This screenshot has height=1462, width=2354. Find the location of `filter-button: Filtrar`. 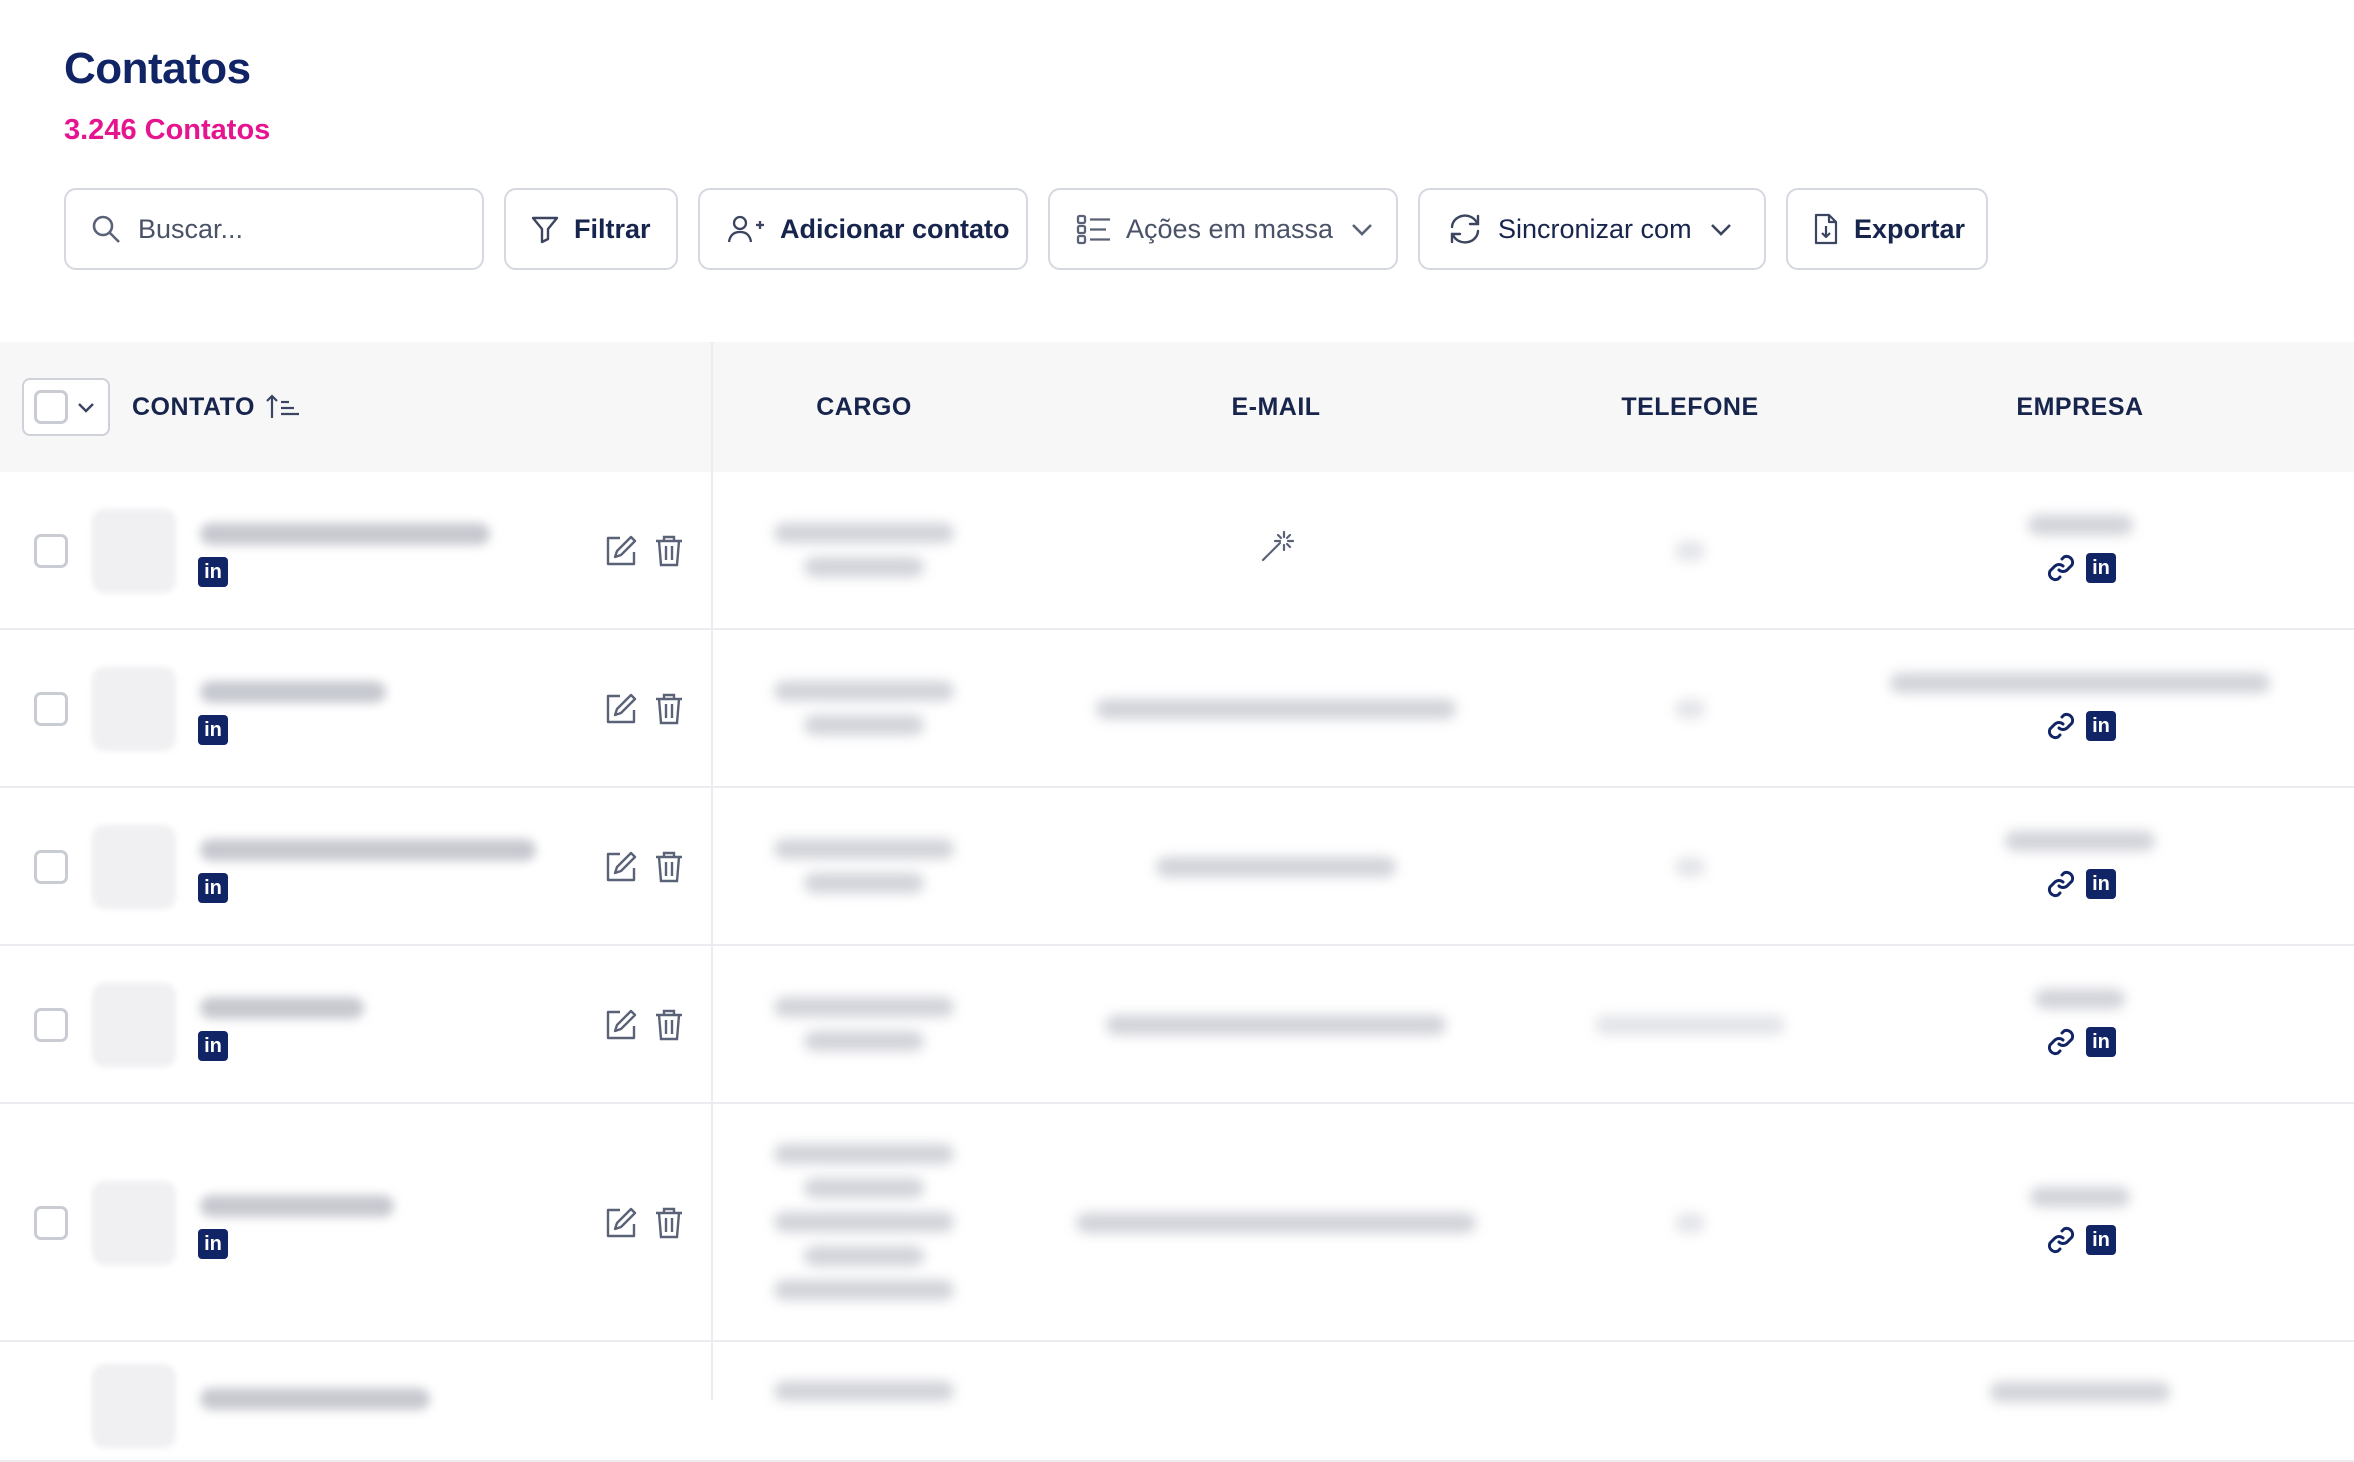

filter-button: Filtrar is located at coordinates (591, 229).